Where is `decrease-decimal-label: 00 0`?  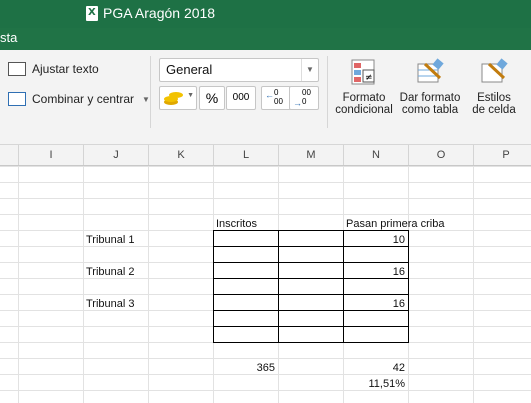
decrease-decimal-label: 00 0 is located at coordinates (306, 97).